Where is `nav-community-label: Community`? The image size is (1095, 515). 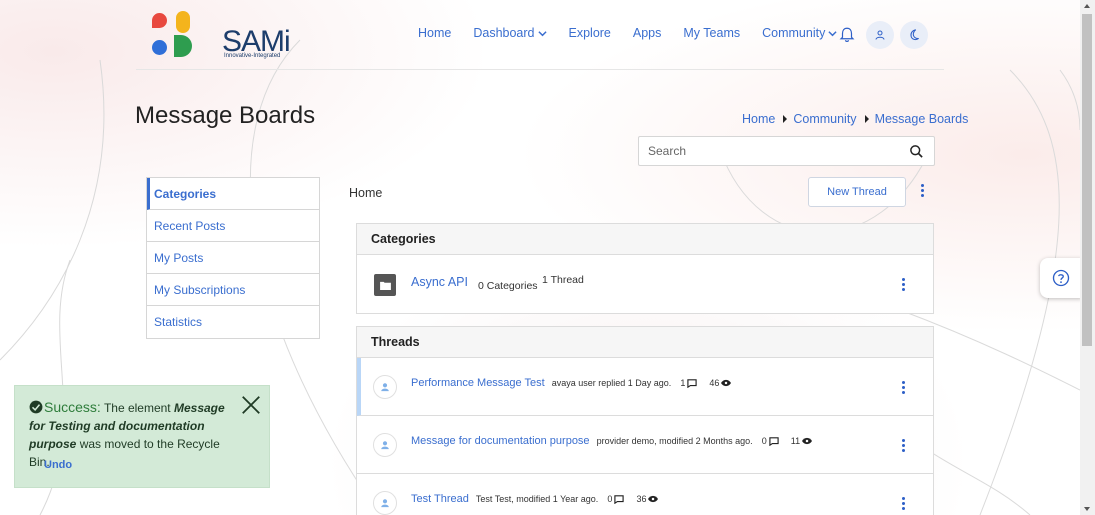
nav-community-label: Community is located at coordinates (794, 33).